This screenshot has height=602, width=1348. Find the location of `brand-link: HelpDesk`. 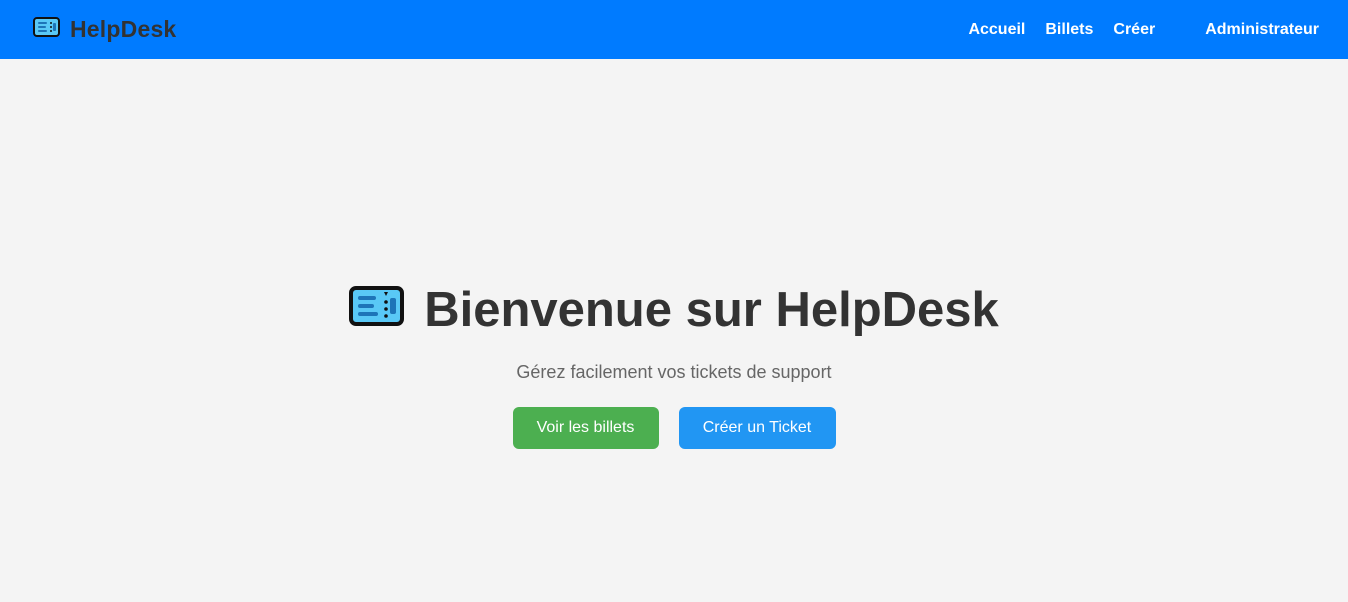

brand-link: HelpDesk is located at coordinates (104, 29).